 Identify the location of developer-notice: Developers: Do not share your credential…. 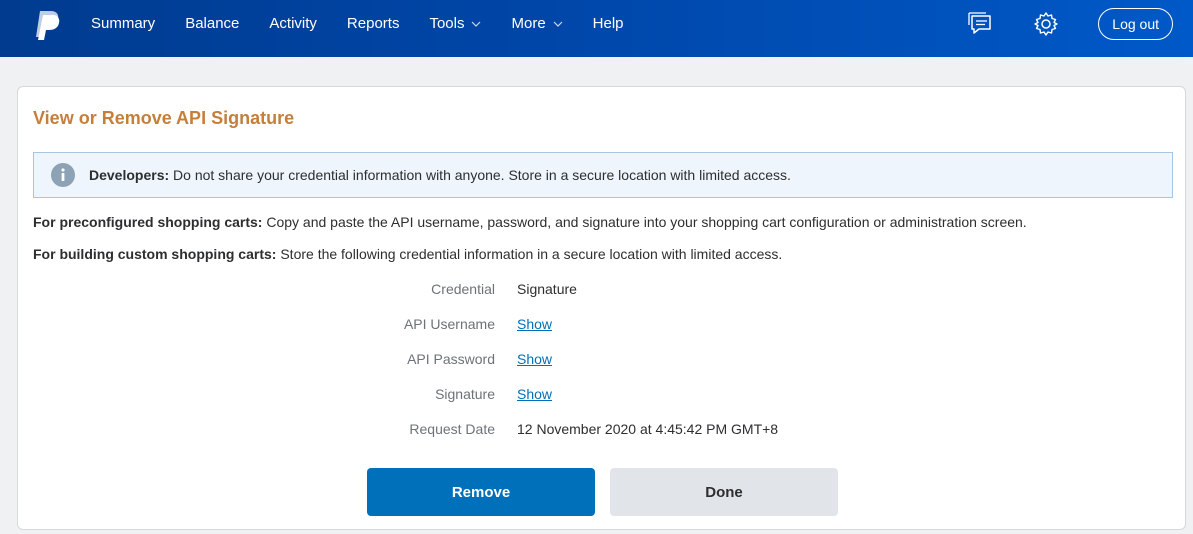
(603, 175).